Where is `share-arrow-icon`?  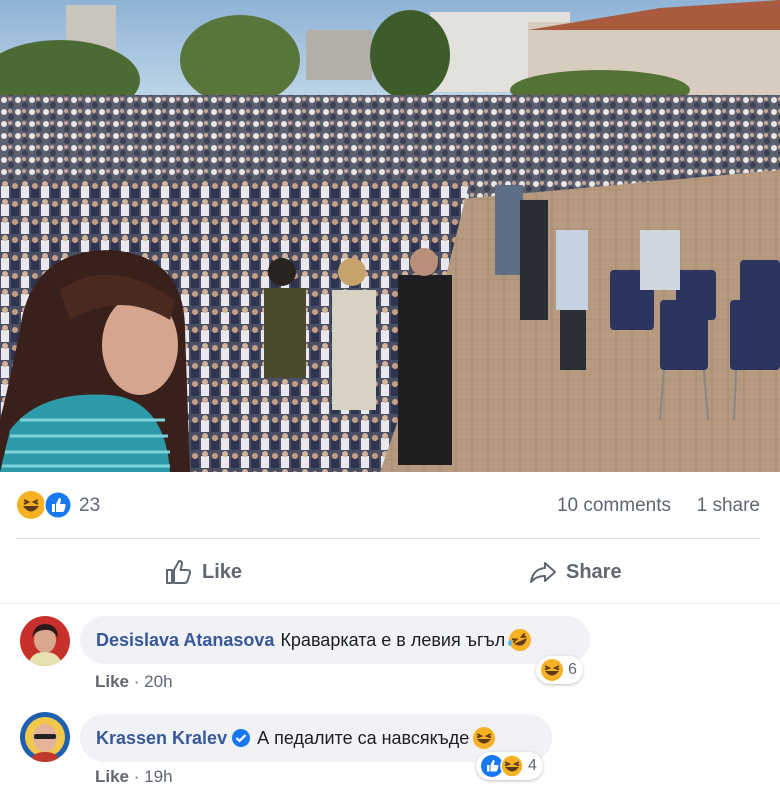 share-arrow-icon is located at coordinates (543, 572).